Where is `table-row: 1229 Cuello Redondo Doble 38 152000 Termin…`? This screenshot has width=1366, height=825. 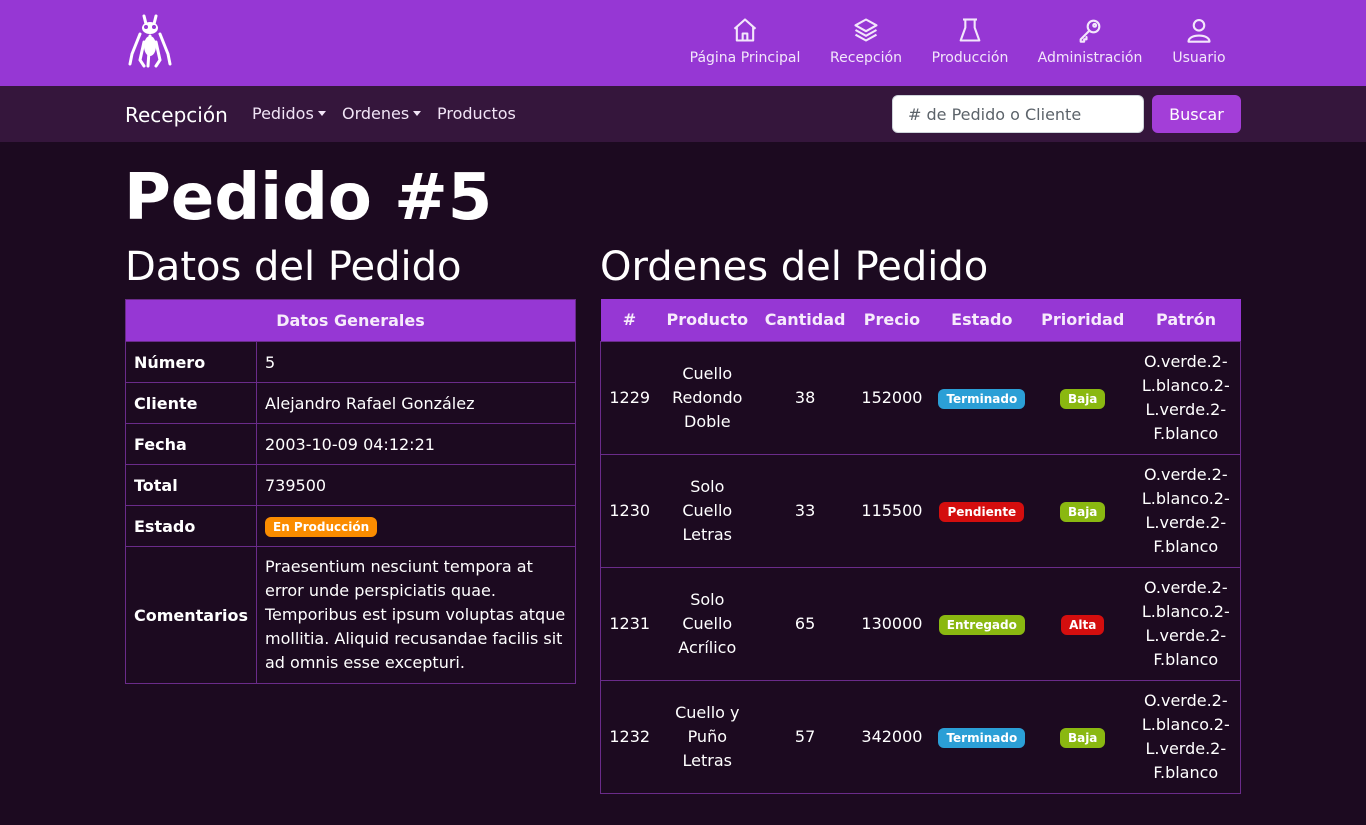 table-row: 1229 Cuello Redondo Doble 38 152000 Termin… is located at coordinates (920, 397).